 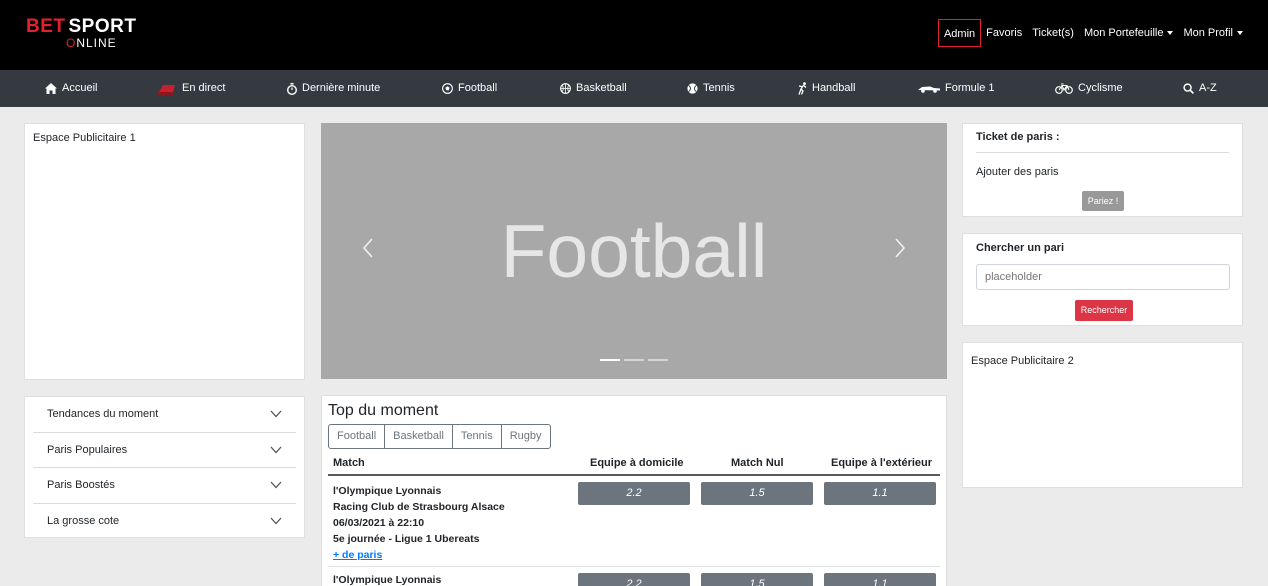 I want to click on tab-tennis: Tennis, so click(x=476, y=436).